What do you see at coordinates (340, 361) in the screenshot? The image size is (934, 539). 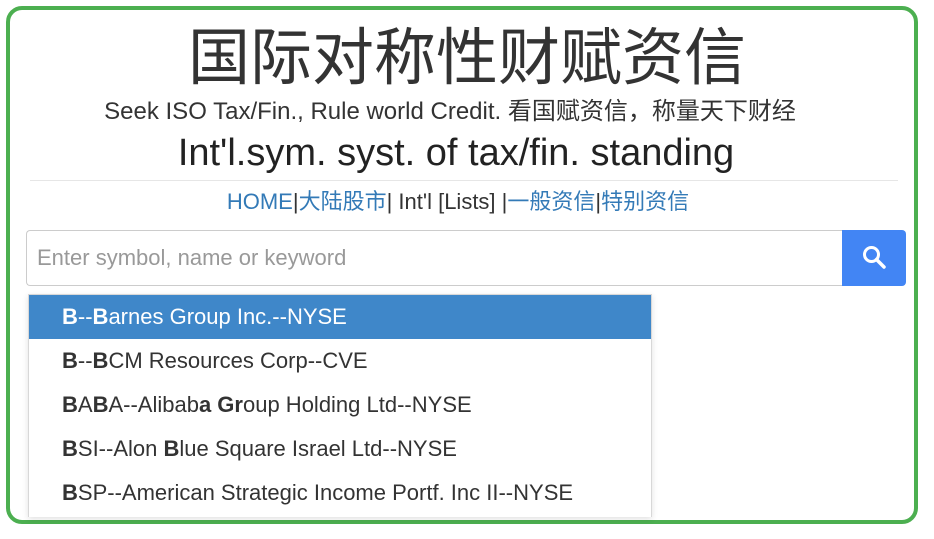 I see `autocomplete-item: B--BCM Resources Corp--CVE` at bounding box center [340, 361].